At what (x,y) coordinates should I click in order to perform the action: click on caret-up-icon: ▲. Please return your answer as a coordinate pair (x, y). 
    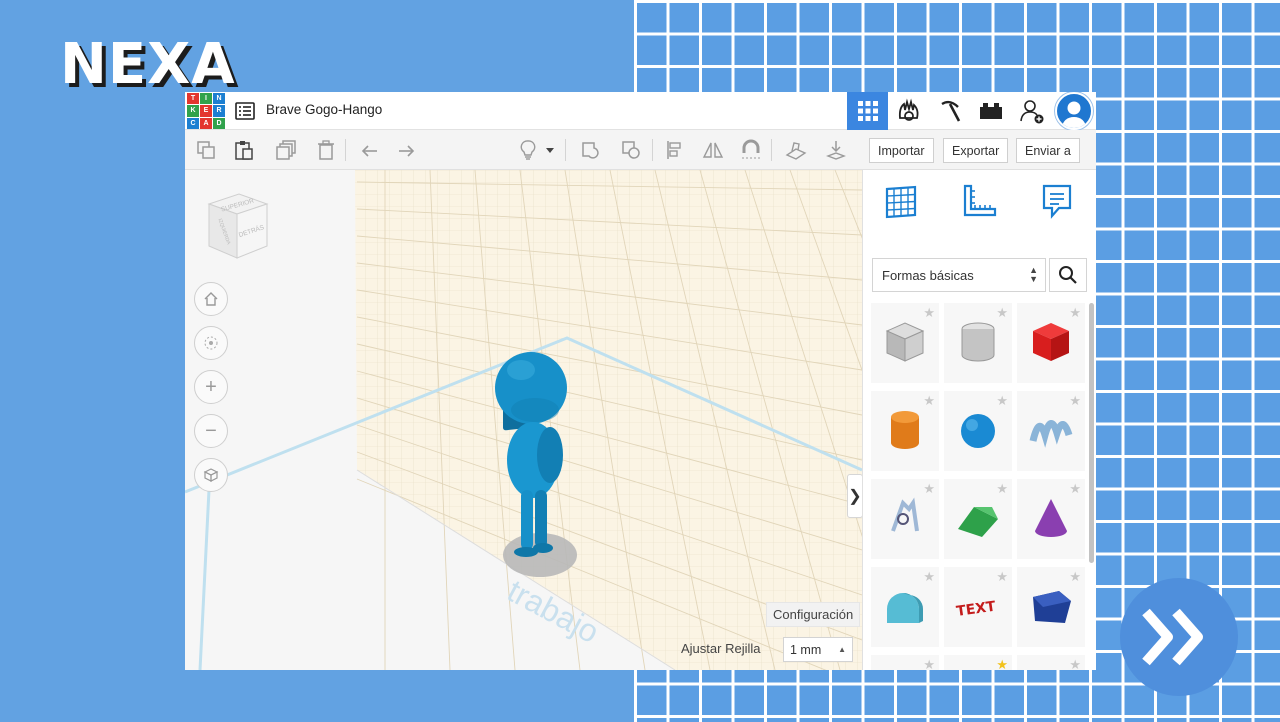
    Looking at the image, I should click on (842, 649).